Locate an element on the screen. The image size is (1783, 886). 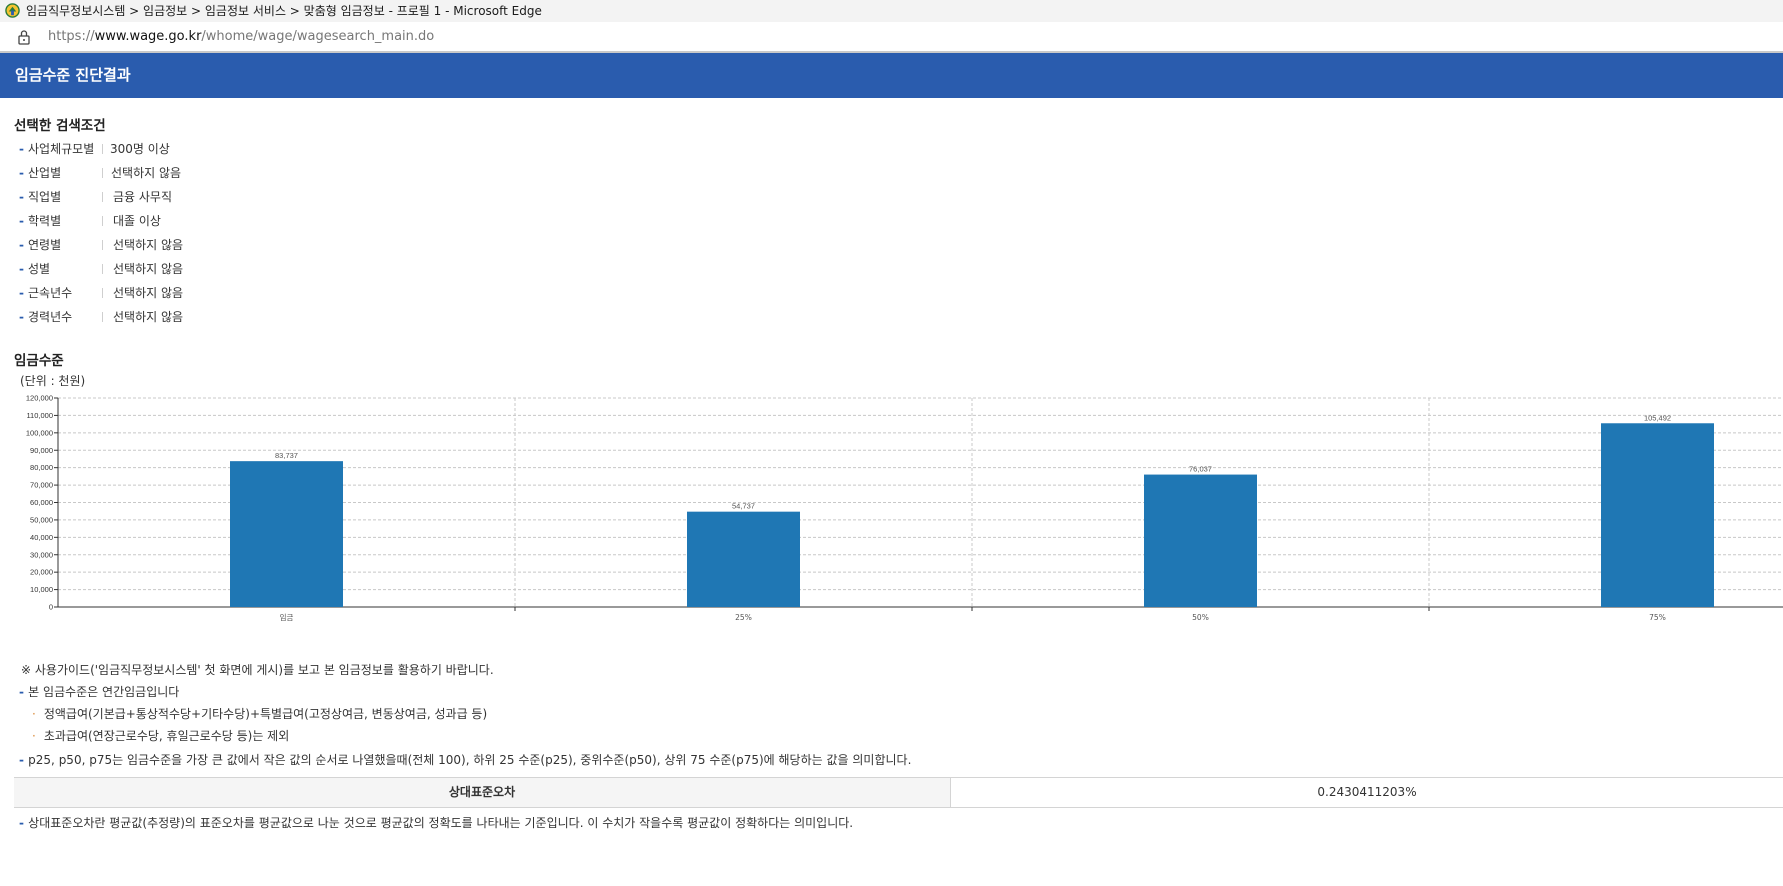
y-tick-label: 40,000 is located at coordinates (41, 537).